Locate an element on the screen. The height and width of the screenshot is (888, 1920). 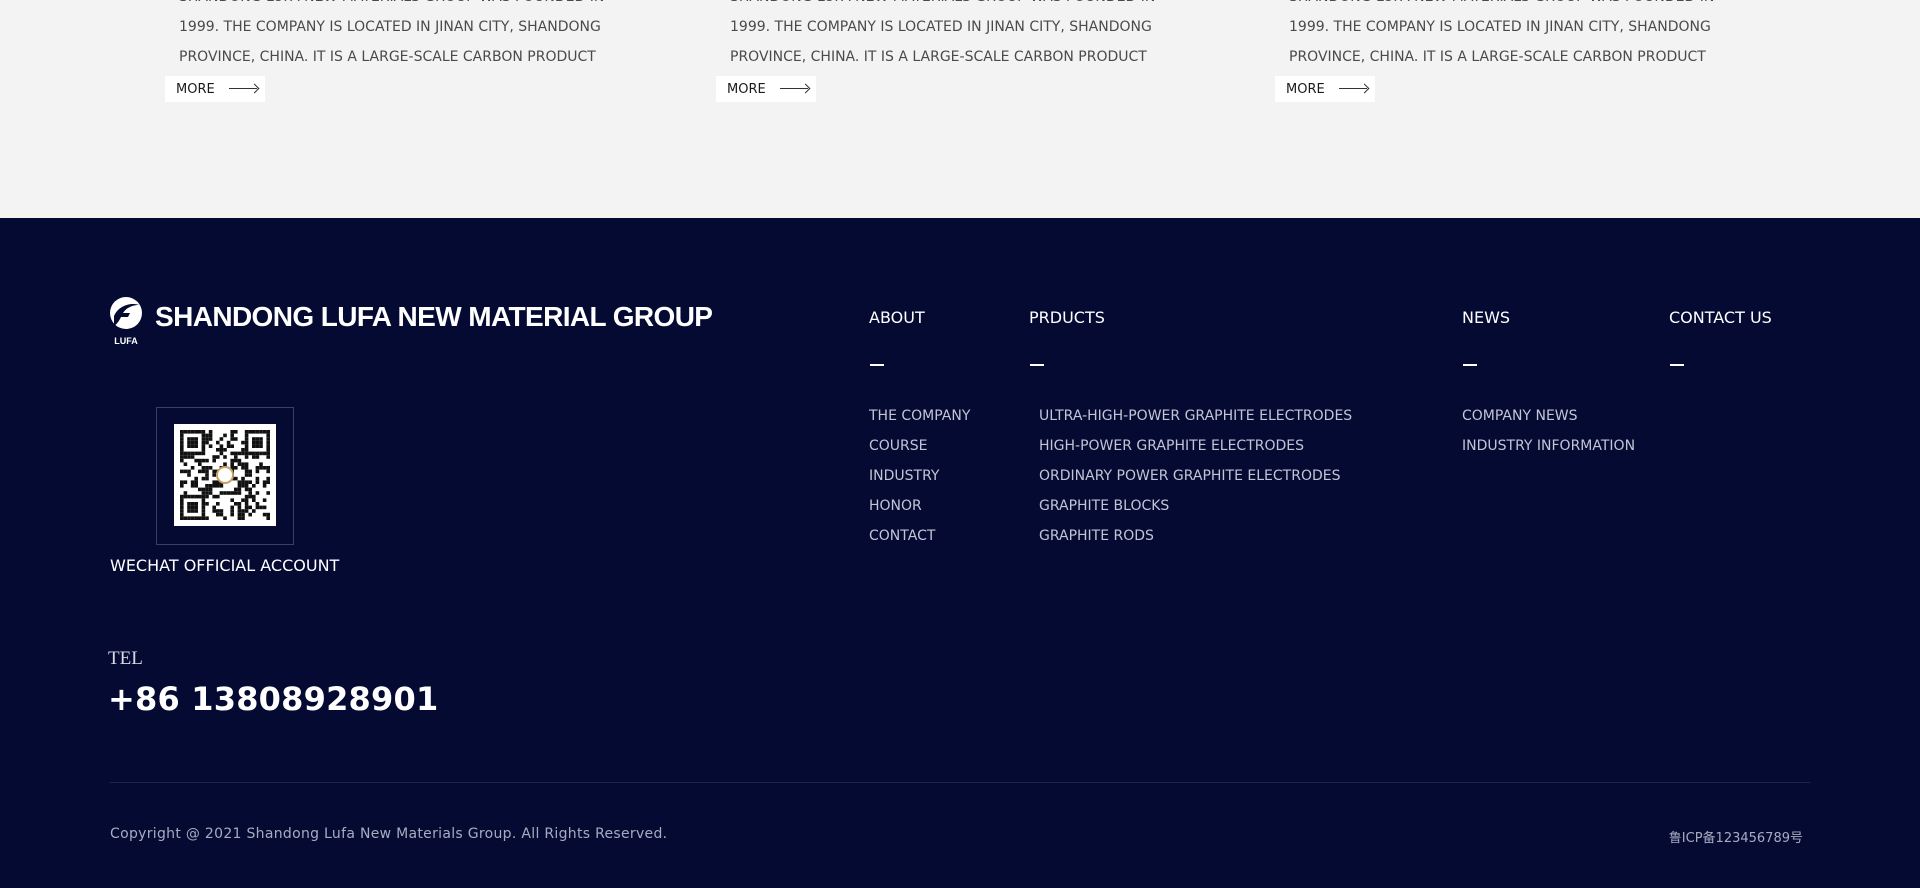
icp-license-link: 鲁ICP备123456789号 is located at coordinates (1736, 836).